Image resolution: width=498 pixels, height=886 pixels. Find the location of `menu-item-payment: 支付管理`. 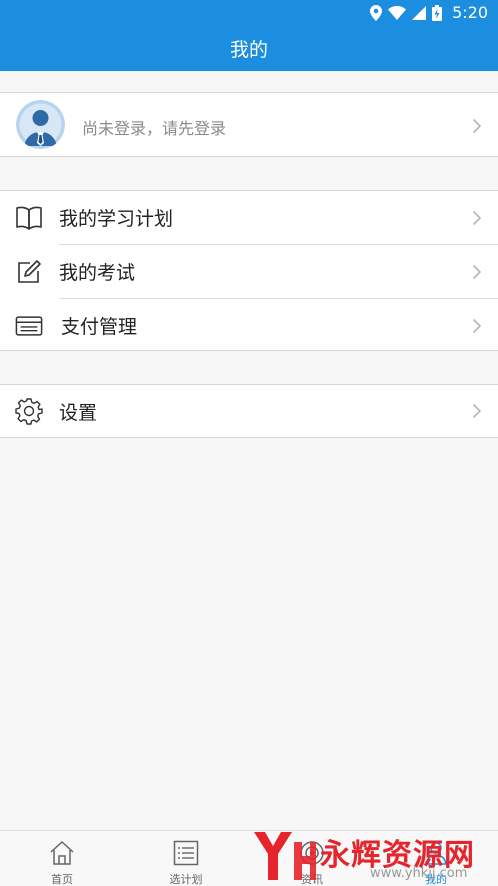

menu-item-payment: 支付管理 is located at coordinates (249, 325).